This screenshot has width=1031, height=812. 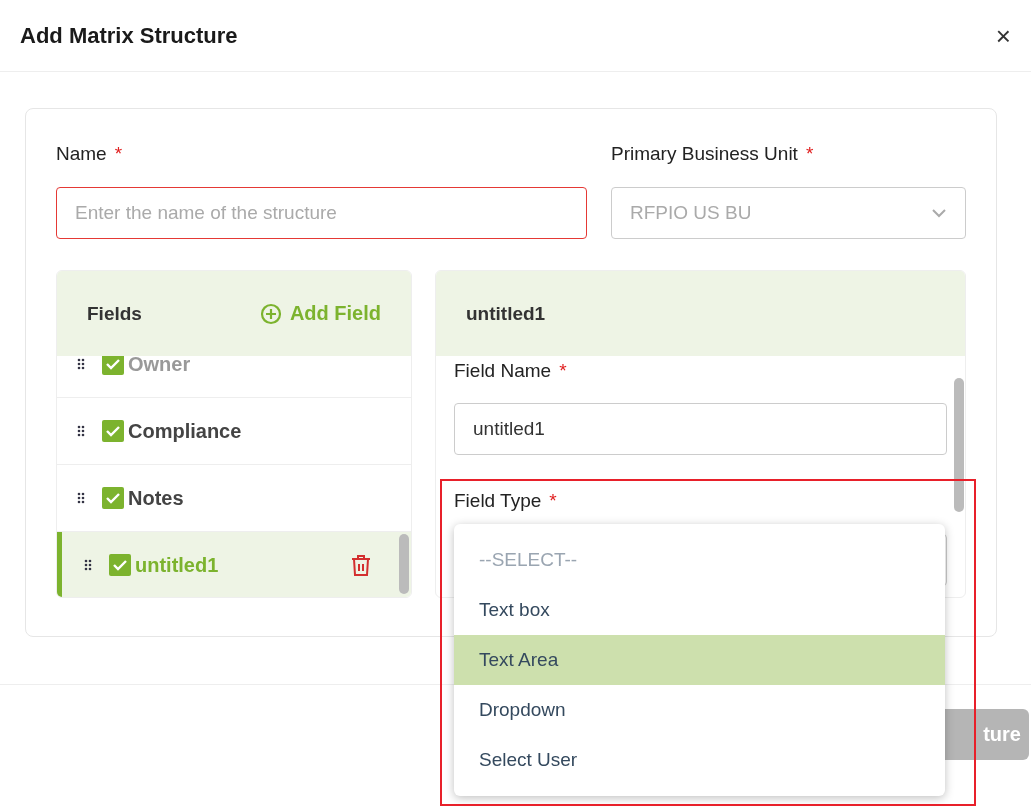 What do you see at coordinates (704, 154) in the screenshot?
I see `field-label: Primary Business Unit` at bounding box center [704, 154].